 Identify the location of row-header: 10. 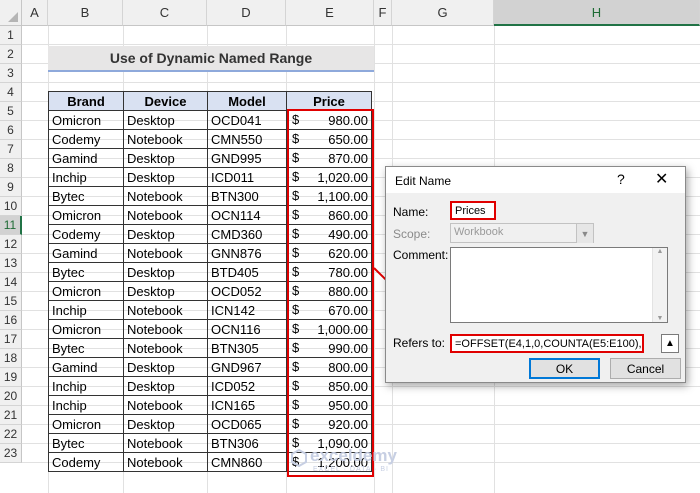
(11, 206).